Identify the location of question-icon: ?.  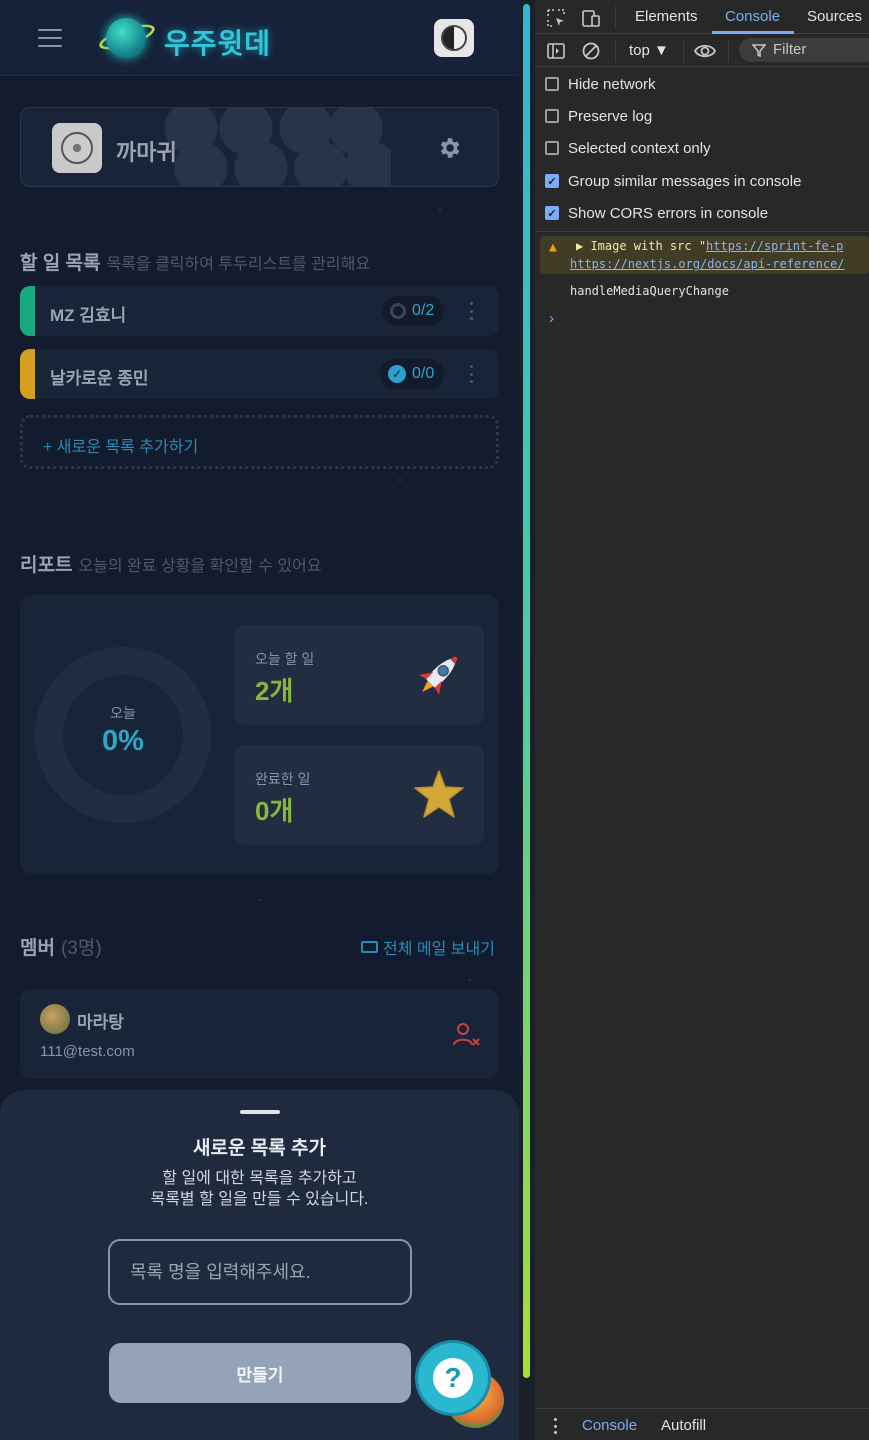
(453, 1378).